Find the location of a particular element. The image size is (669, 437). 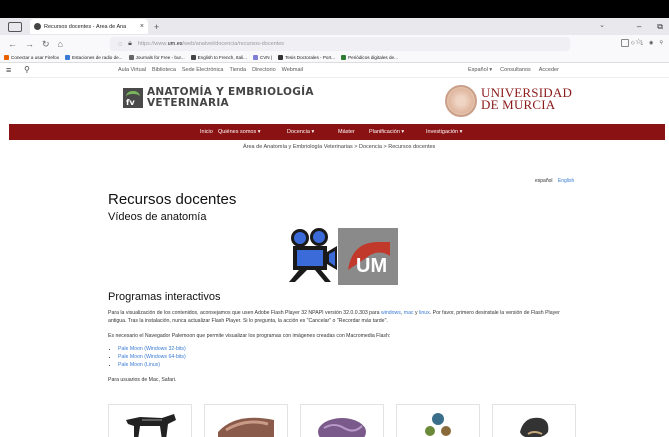

bookmark-item: CVN | is located at coordinates (262, 57).